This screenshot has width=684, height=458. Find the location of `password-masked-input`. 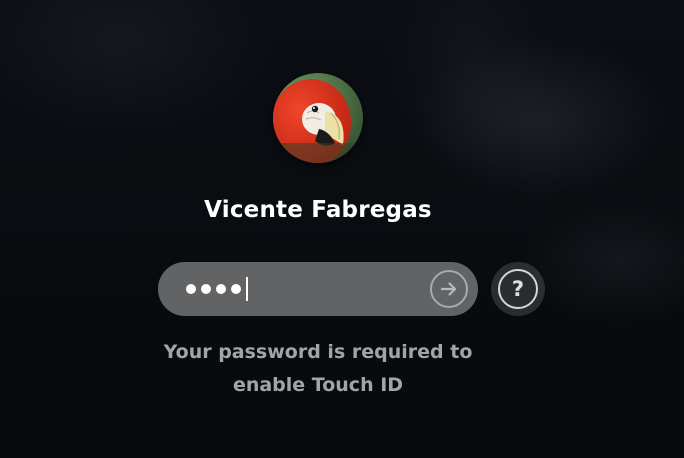

password-masked-input is located at coordinates (217, 289).